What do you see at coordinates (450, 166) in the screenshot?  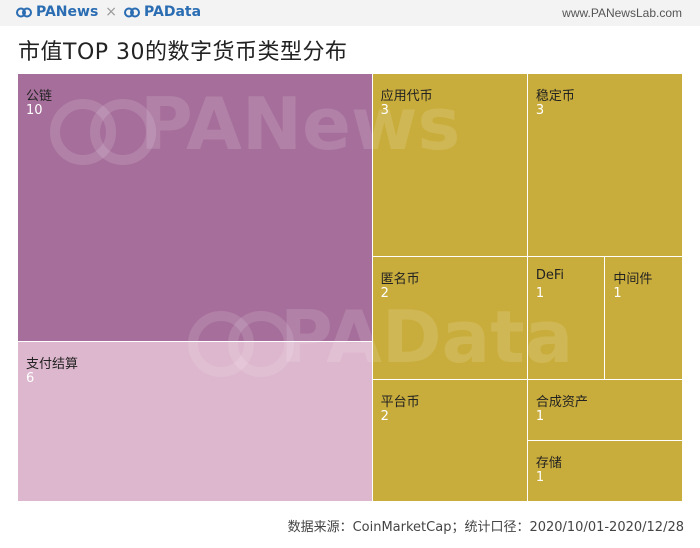 I see `treemap-cell: 应用代币 3` at bounding box center [450, 166].